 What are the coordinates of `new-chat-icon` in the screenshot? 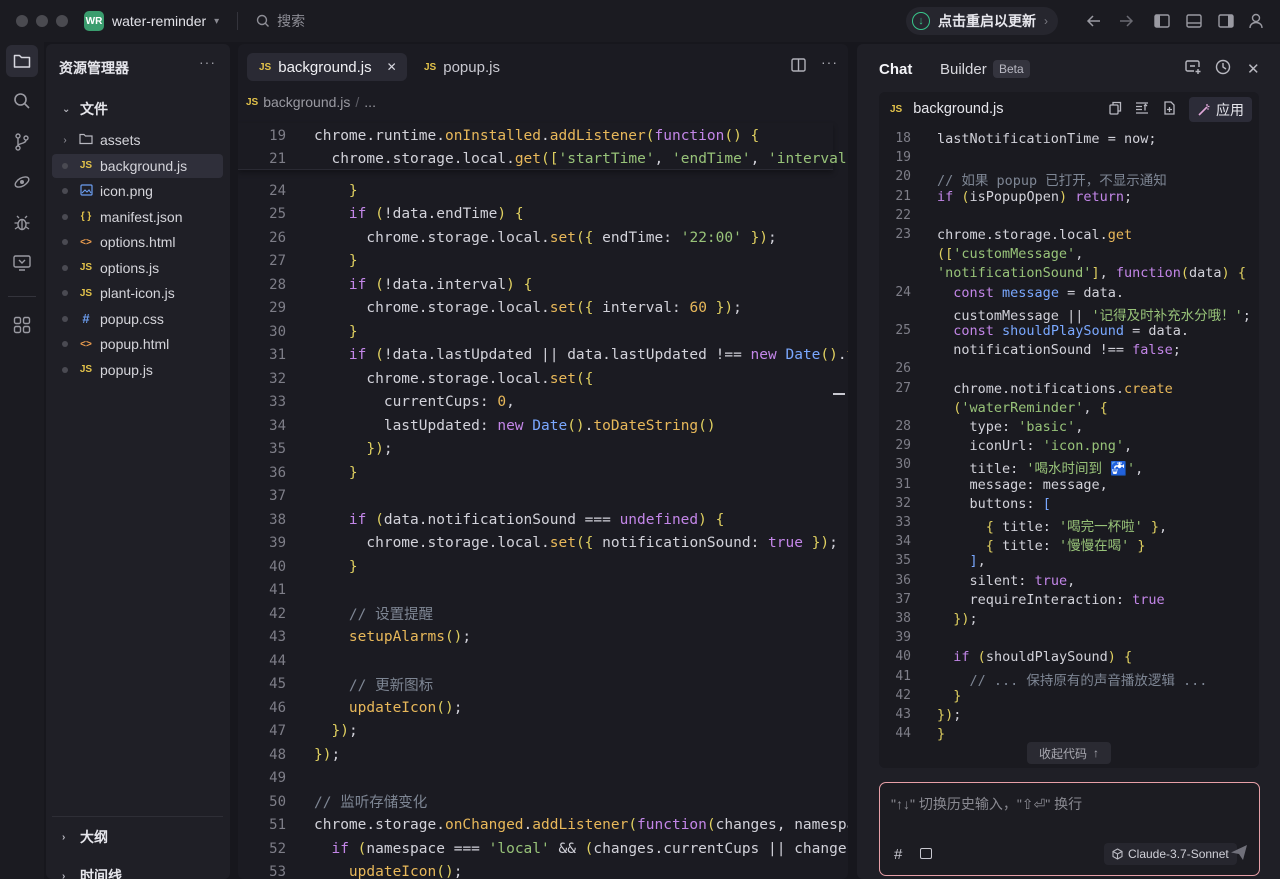 It's located at (1193, 69).